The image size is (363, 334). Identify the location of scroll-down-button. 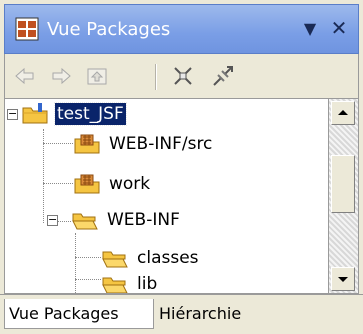
(343, 279).